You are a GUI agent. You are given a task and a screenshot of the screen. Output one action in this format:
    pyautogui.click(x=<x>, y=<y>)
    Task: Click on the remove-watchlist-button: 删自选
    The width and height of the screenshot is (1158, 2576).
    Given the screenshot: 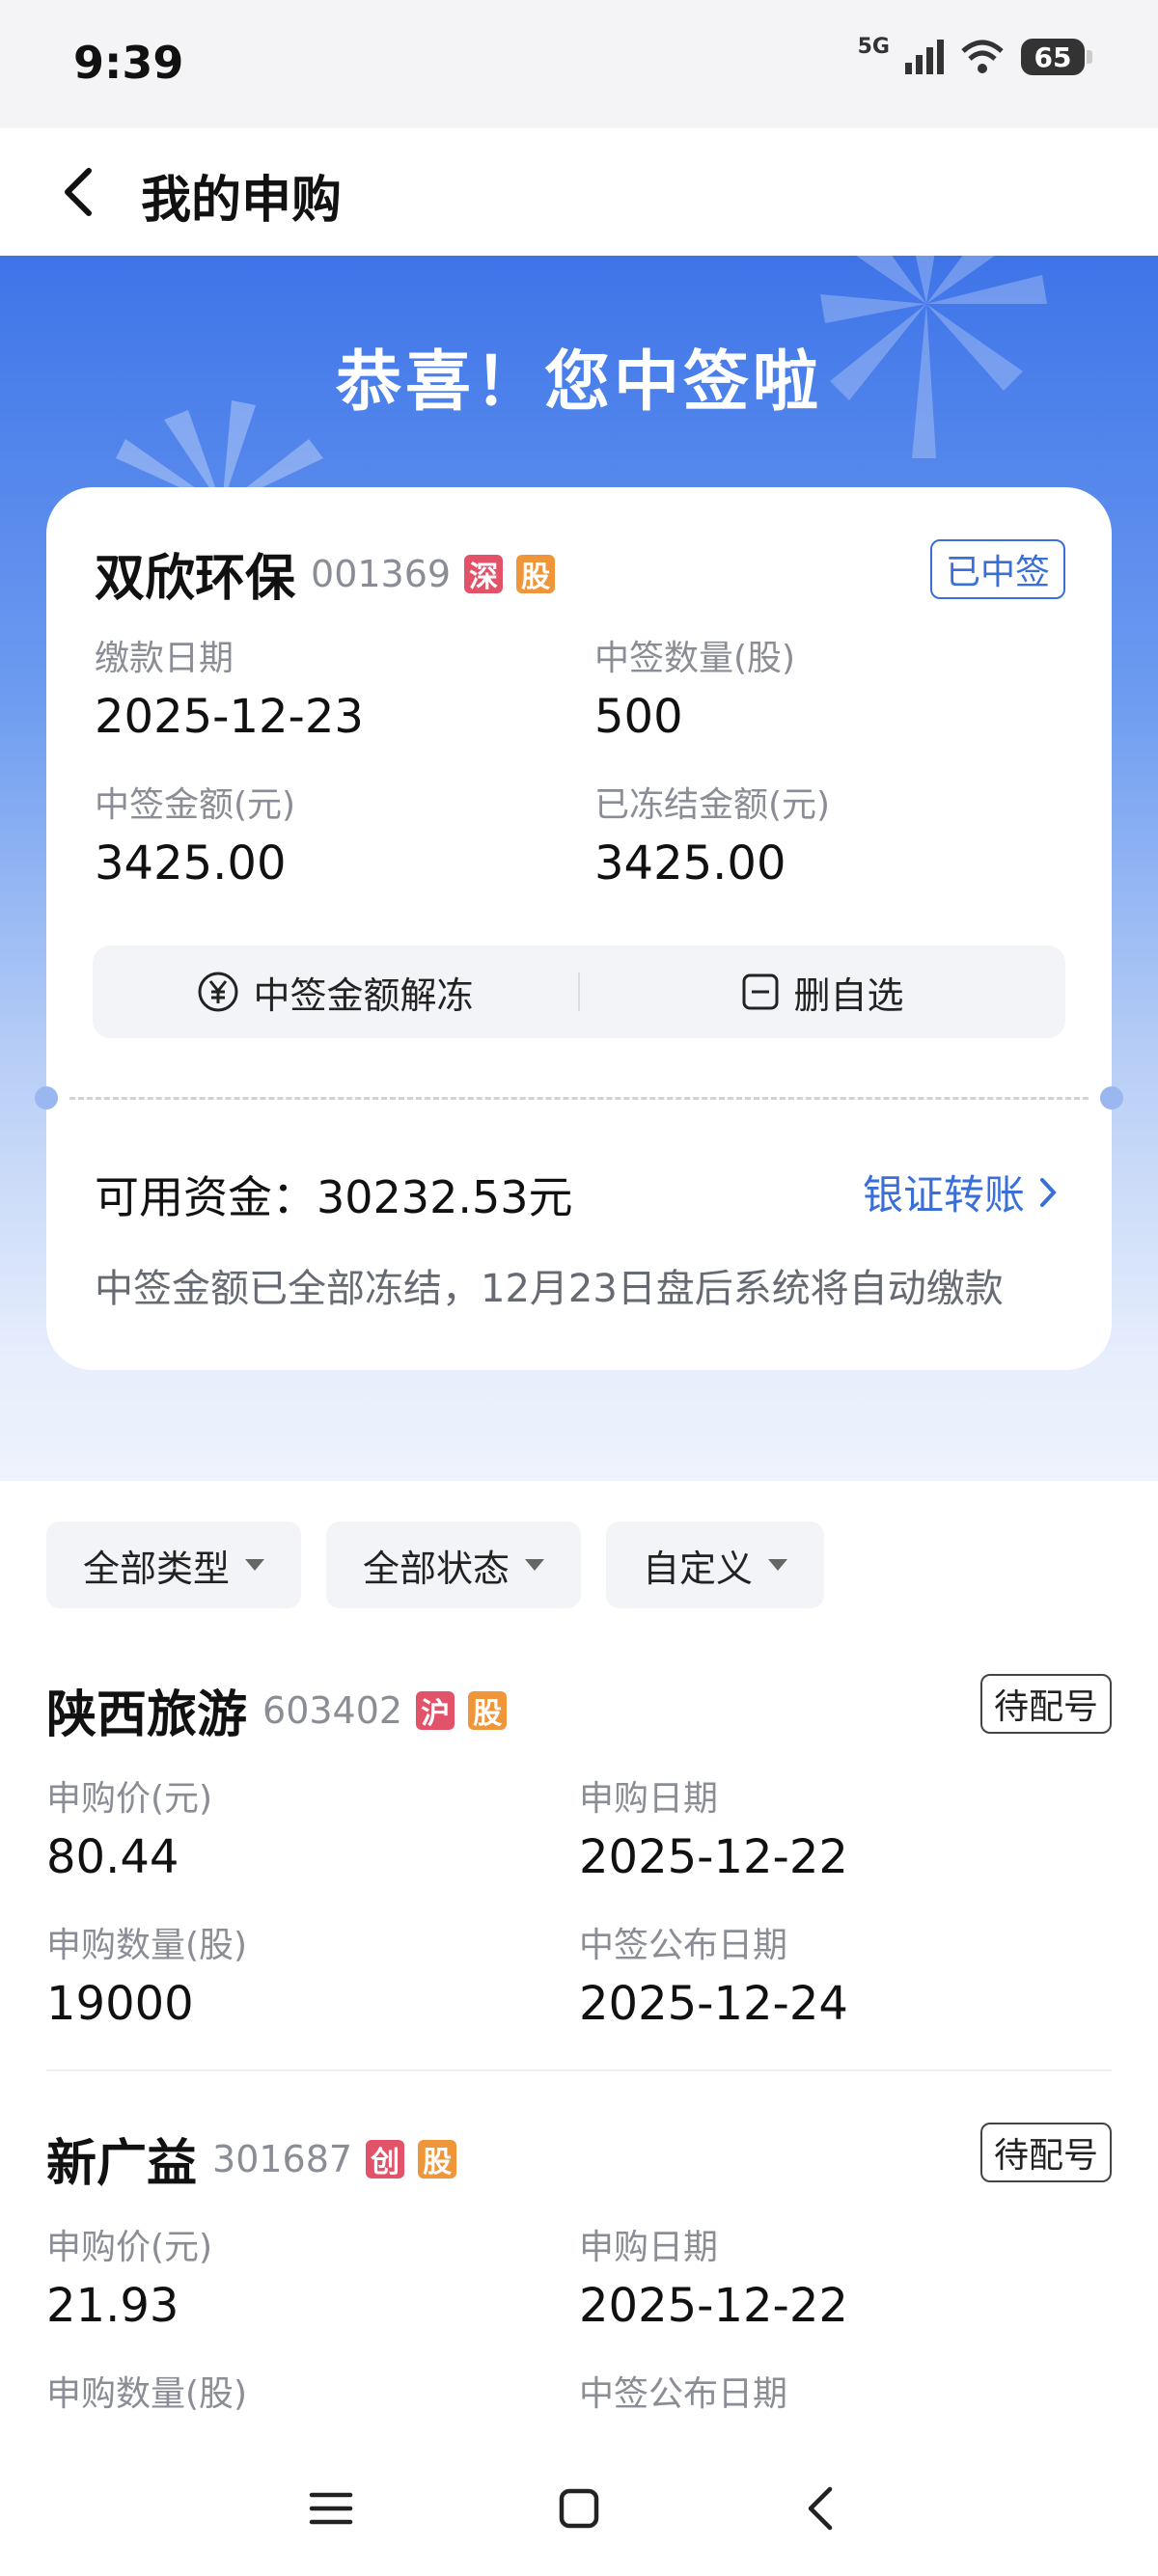 What is the action you would take?
    pyautogui.click(x=822, y=992)
    